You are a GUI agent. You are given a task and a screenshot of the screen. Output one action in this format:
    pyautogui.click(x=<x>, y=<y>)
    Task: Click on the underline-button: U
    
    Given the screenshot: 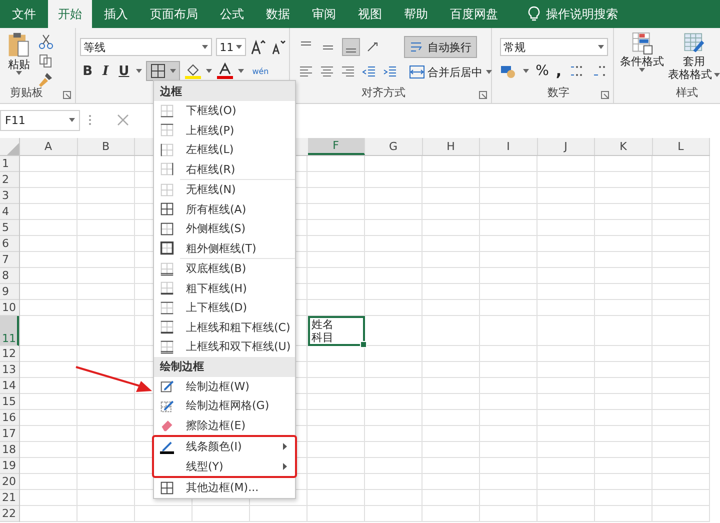 What is the action you would take?
    pyautogui.click(x=124, y=71)
    